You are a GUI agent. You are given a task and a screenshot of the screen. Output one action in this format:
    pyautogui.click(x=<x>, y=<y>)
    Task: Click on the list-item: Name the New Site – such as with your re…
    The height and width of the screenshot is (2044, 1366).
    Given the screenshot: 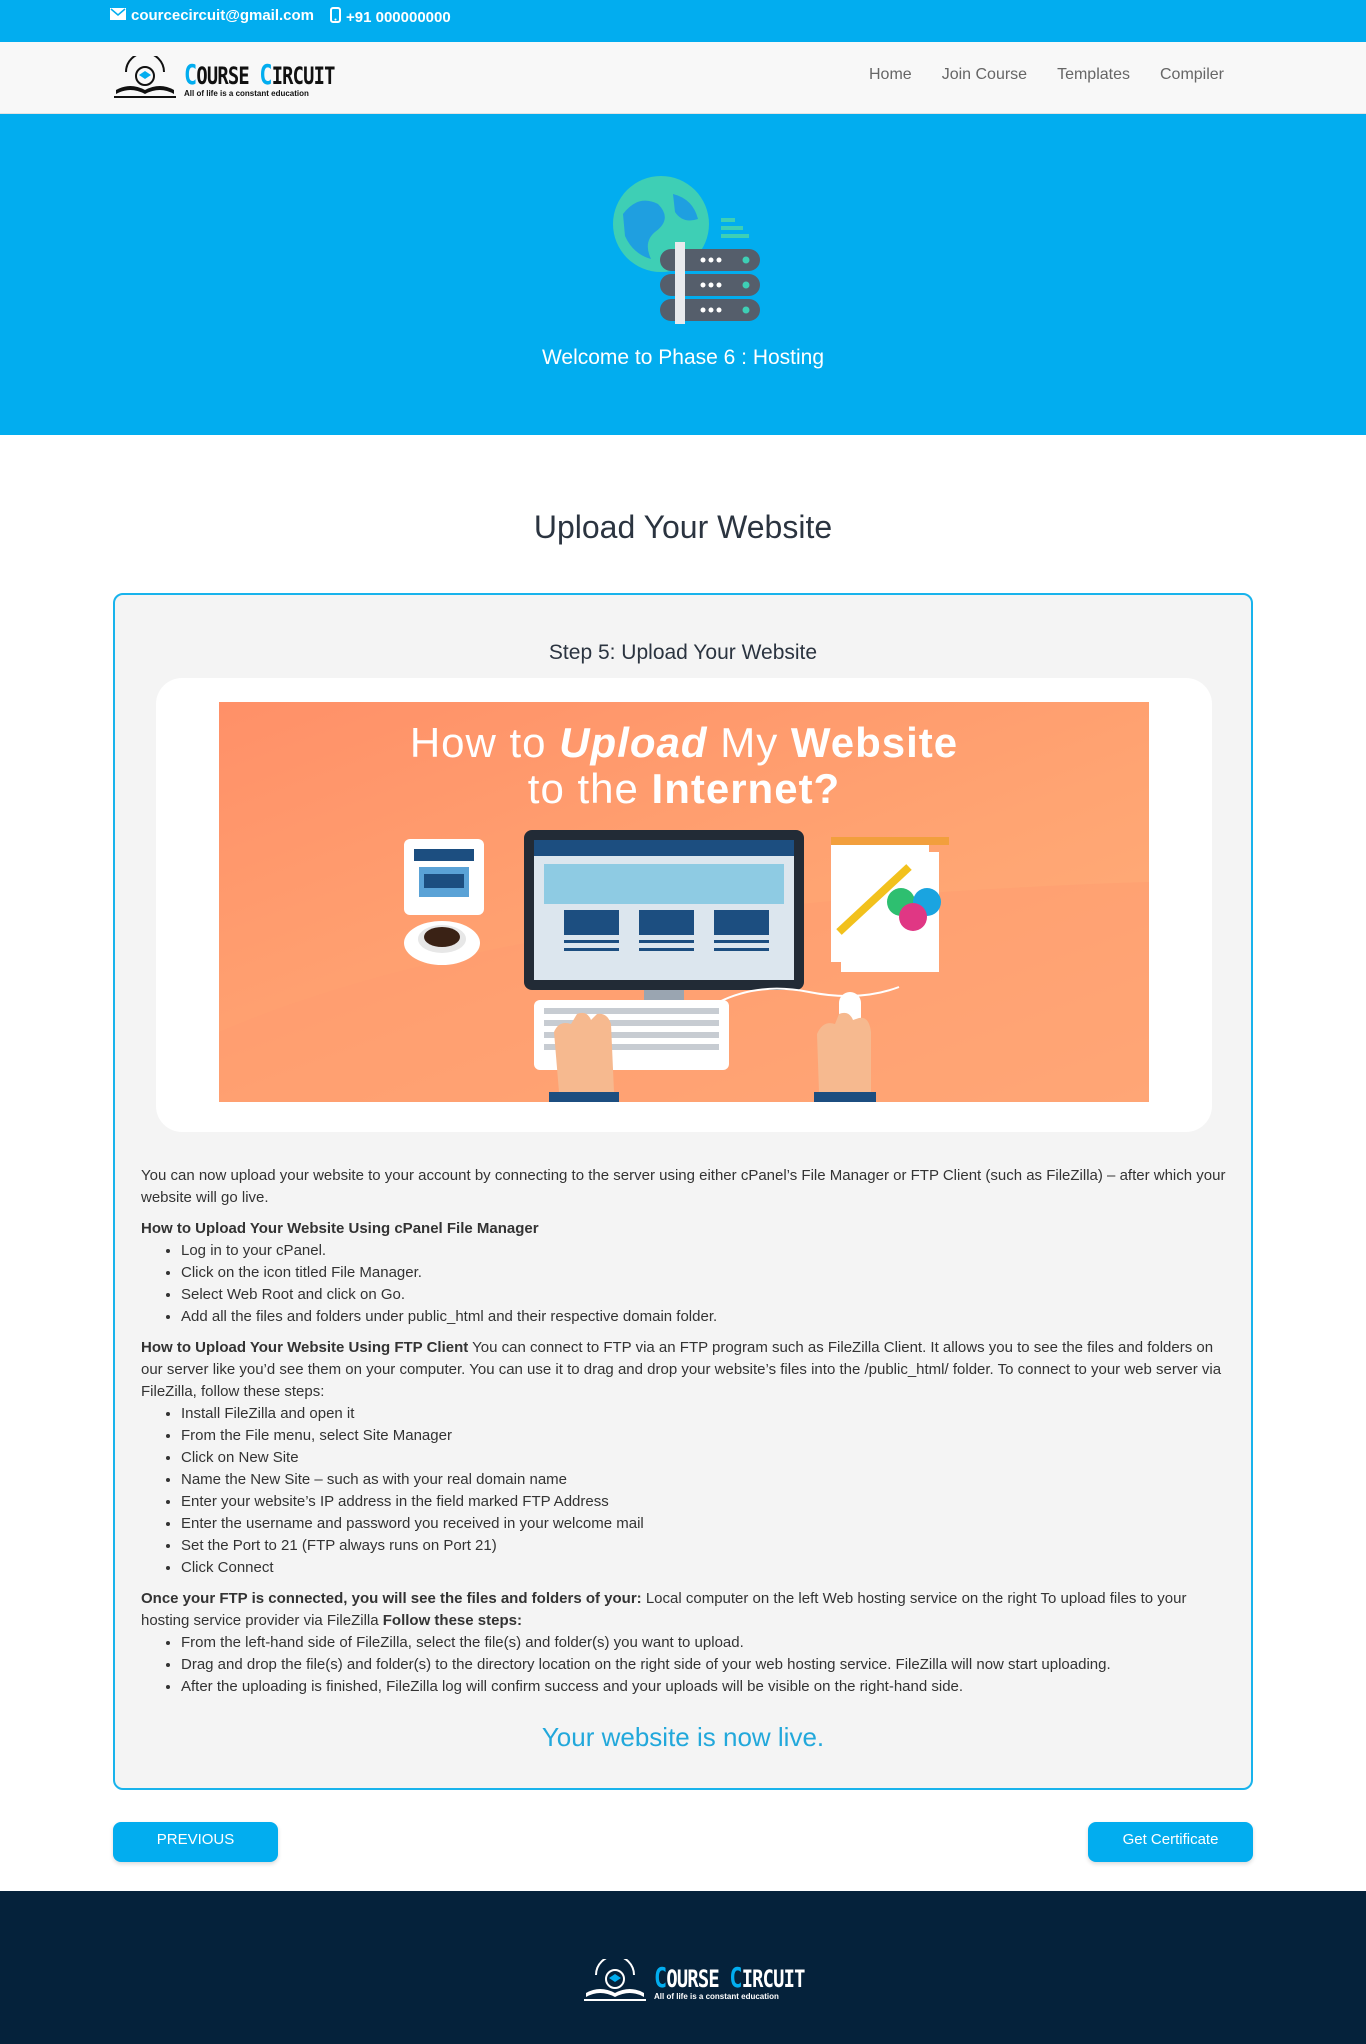 What is the action you would take?
    pyautogui.click(x=706, y=1480)
    